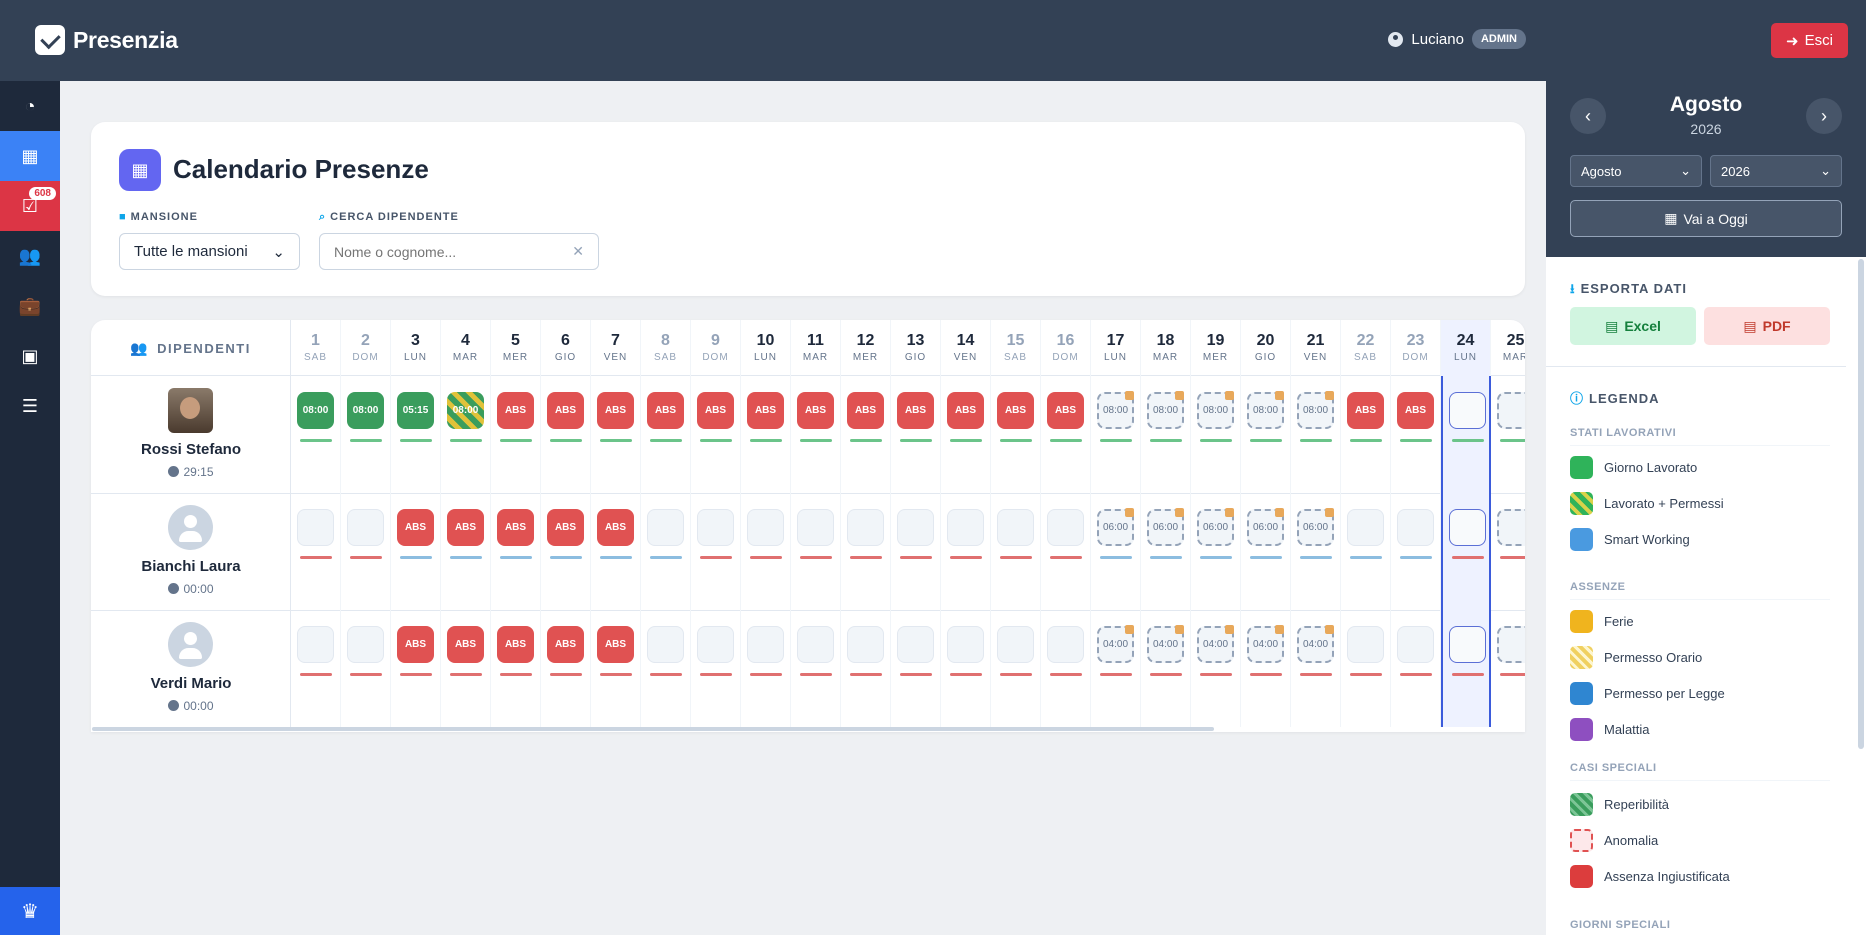  What do you see at coordinates (1633, 326) in the screenshot?
I see `export-excel-button: ▤ Excel` at bounding box center [1633, 326].